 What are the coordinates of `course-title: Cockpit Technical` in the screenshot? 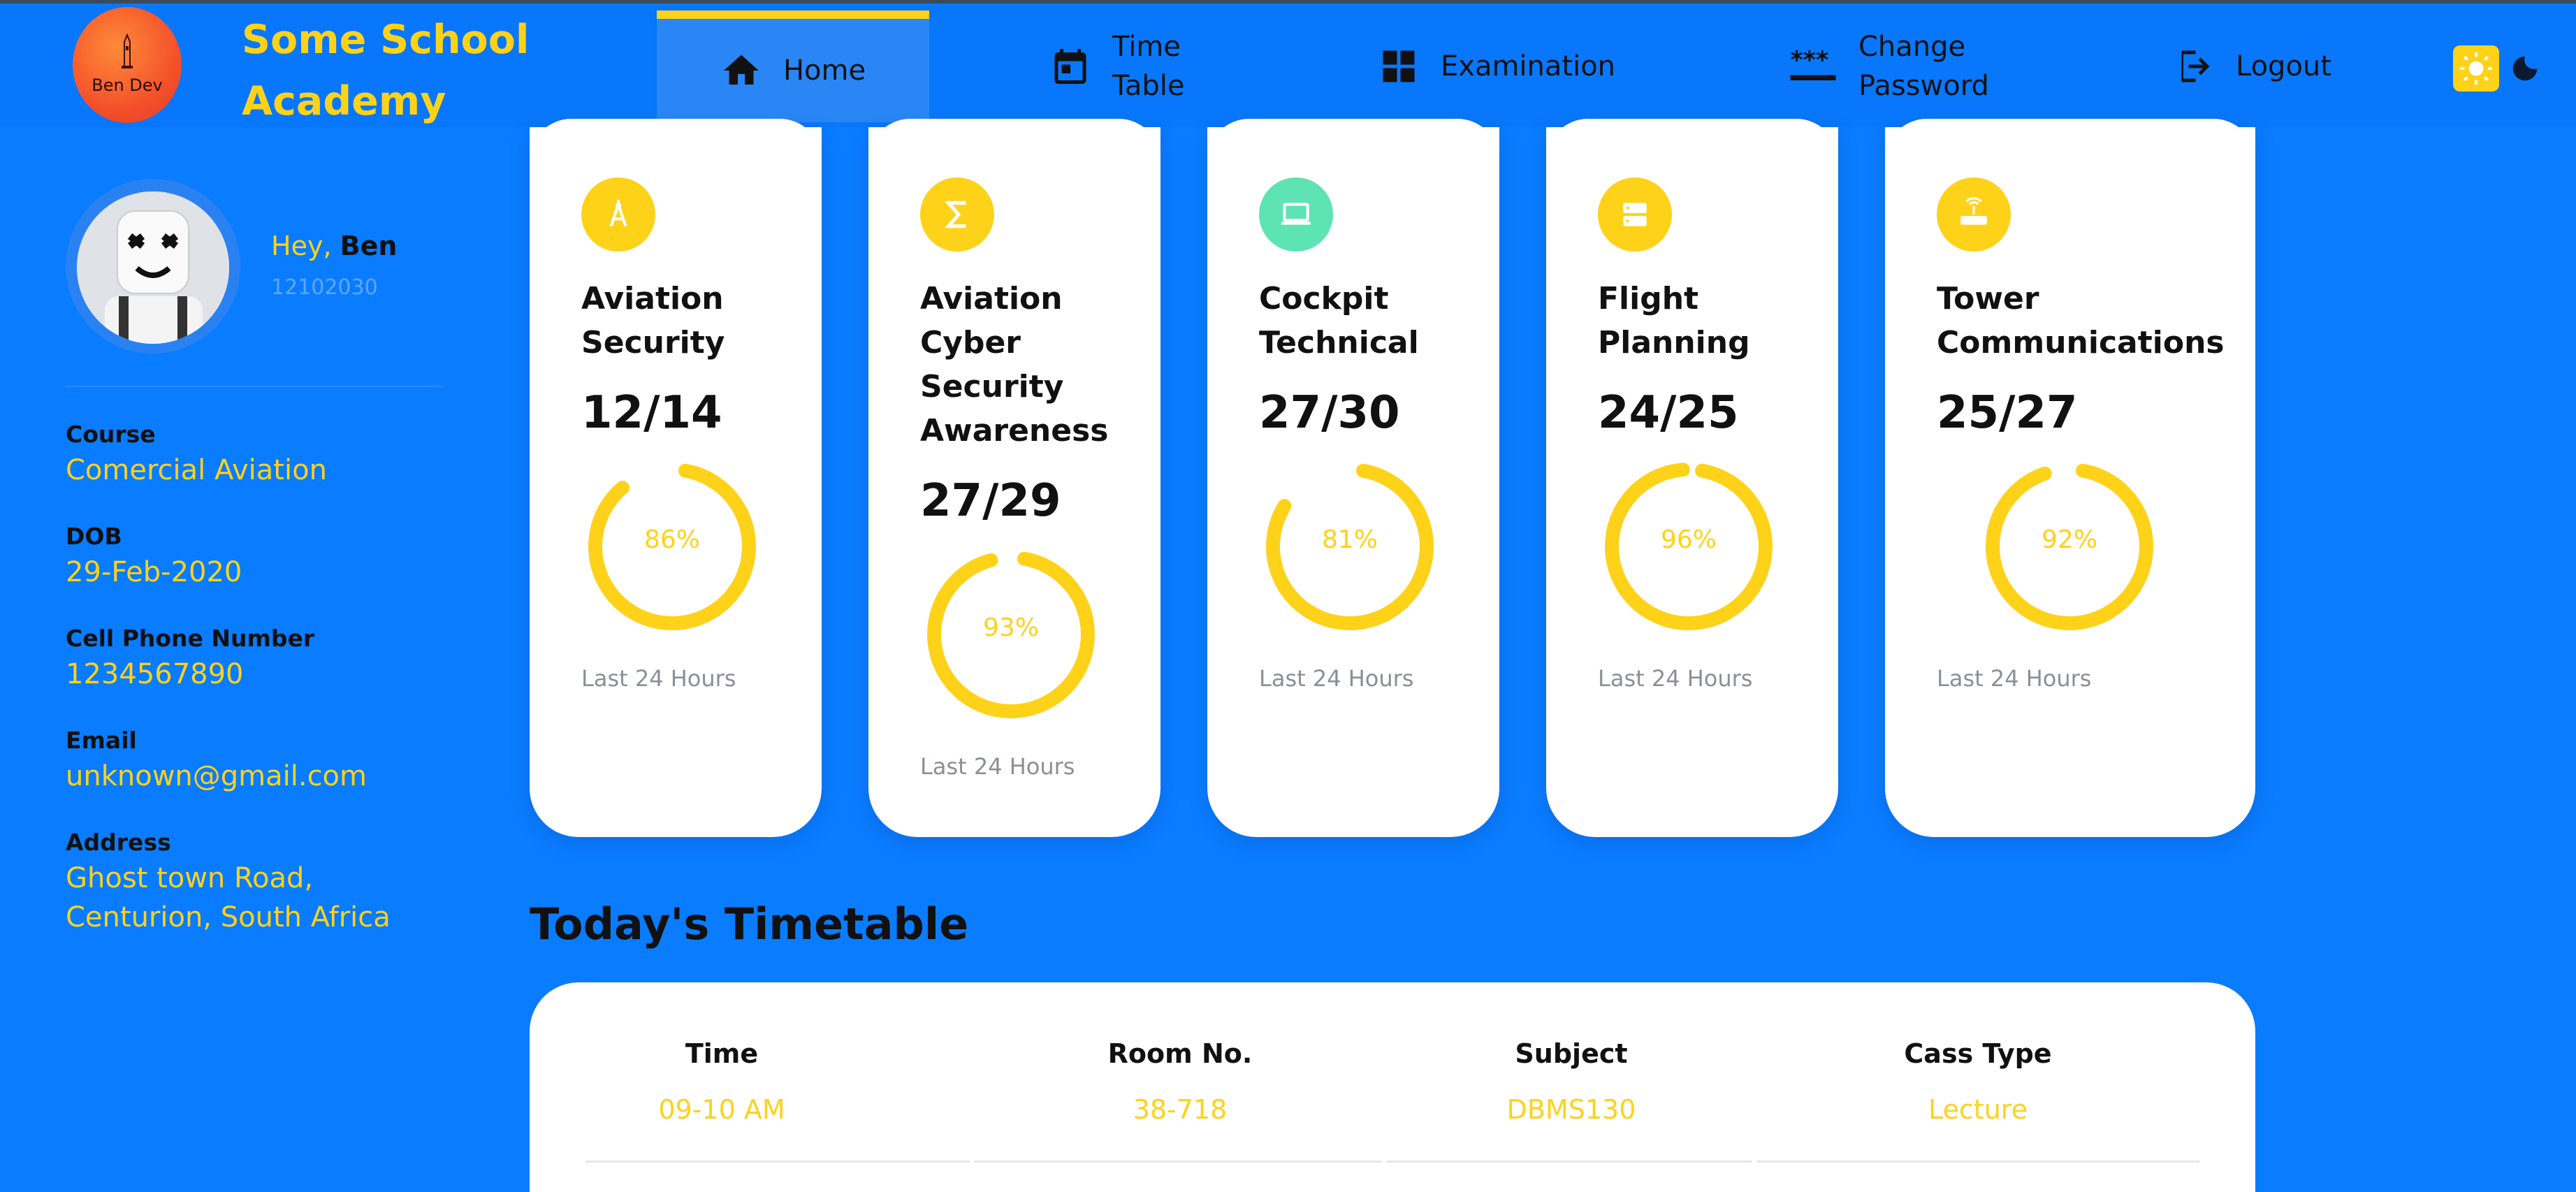 It's located at (1339, 321).